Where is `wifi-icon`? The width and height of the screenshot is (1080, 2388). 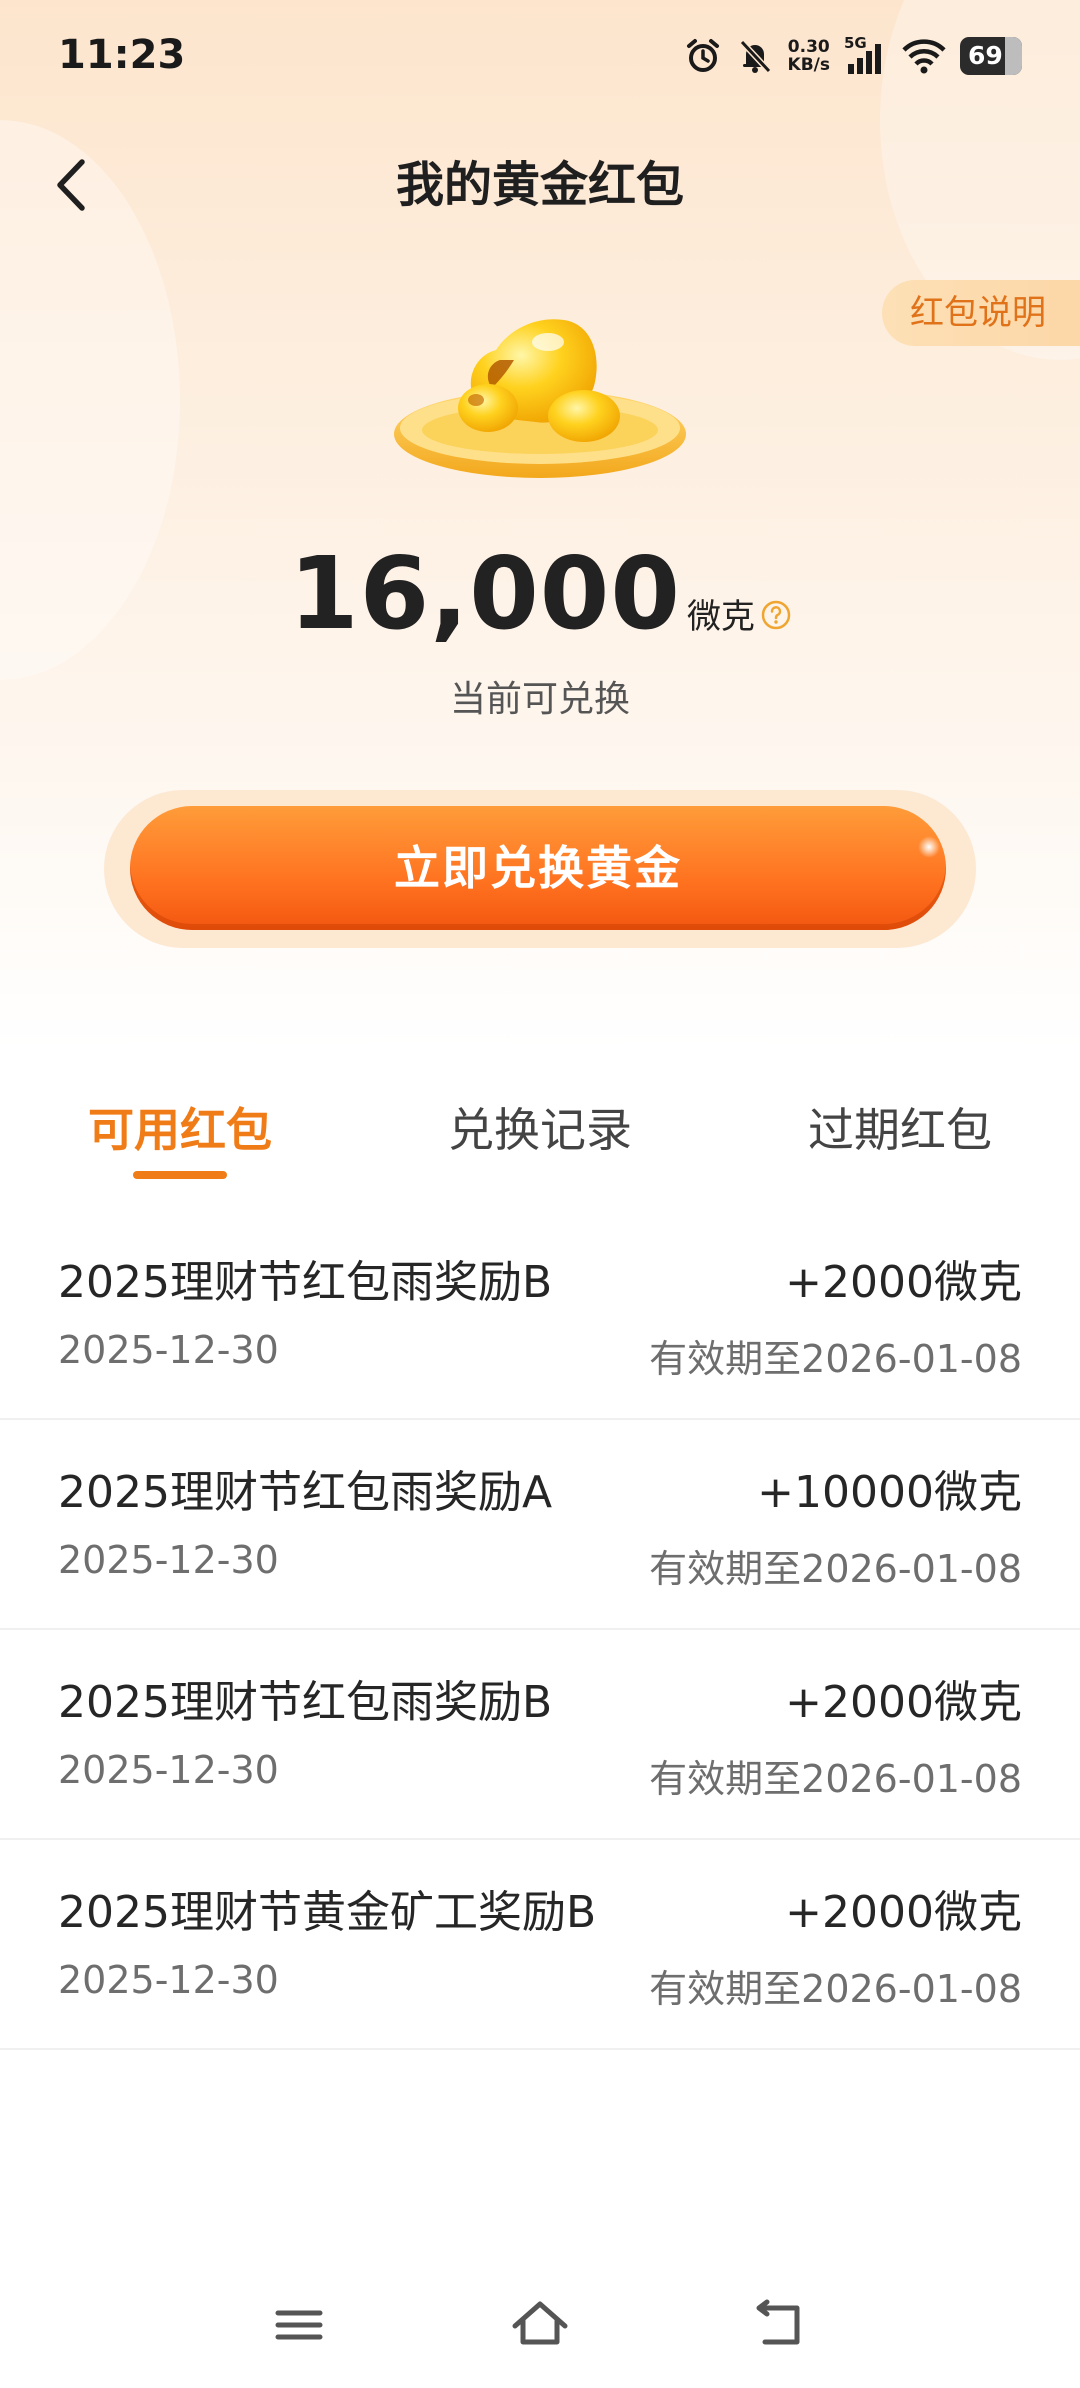 wifi-icon is located at coordinates (924, 56).